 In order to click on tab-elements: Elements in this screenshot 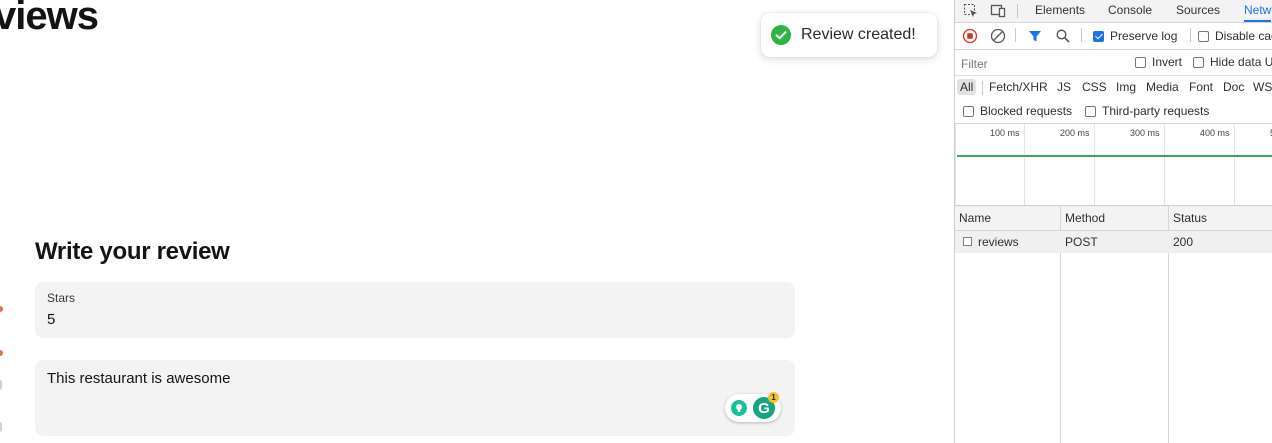, I will do `click(1060, 11)`.